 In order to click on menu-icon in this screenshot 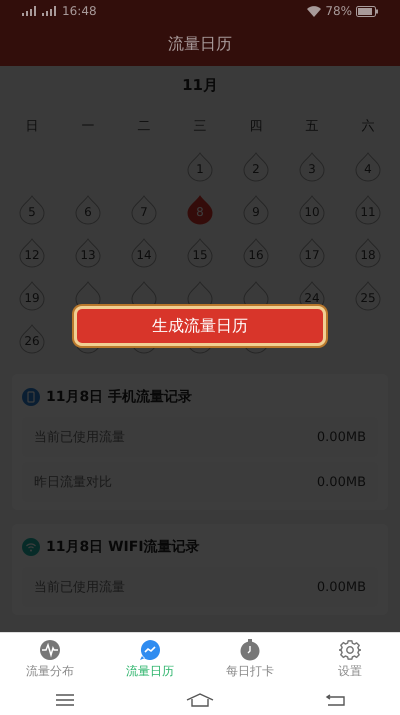, I will do `click(65, 700)`.